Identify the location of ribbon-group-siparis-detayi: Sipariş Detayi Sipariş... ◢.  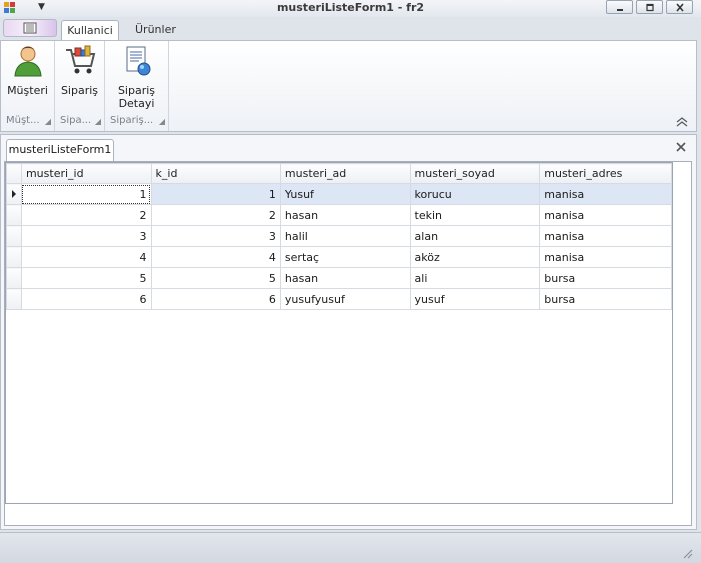
(137, 86).